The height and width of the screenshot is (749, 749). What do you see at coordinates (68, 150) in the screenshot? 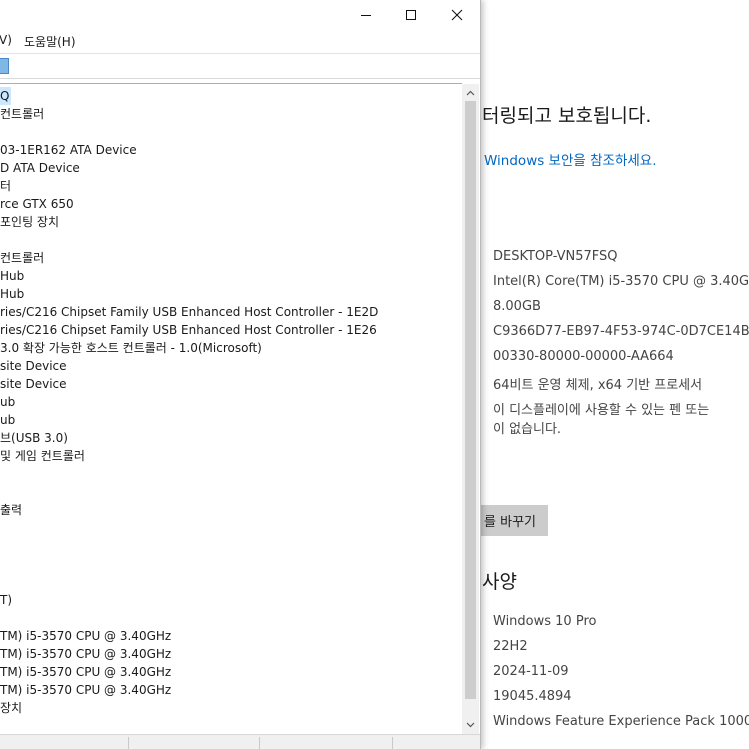
I see `tree-row: 03-1ER162 ATA Device` at bounding box center [68, 150].